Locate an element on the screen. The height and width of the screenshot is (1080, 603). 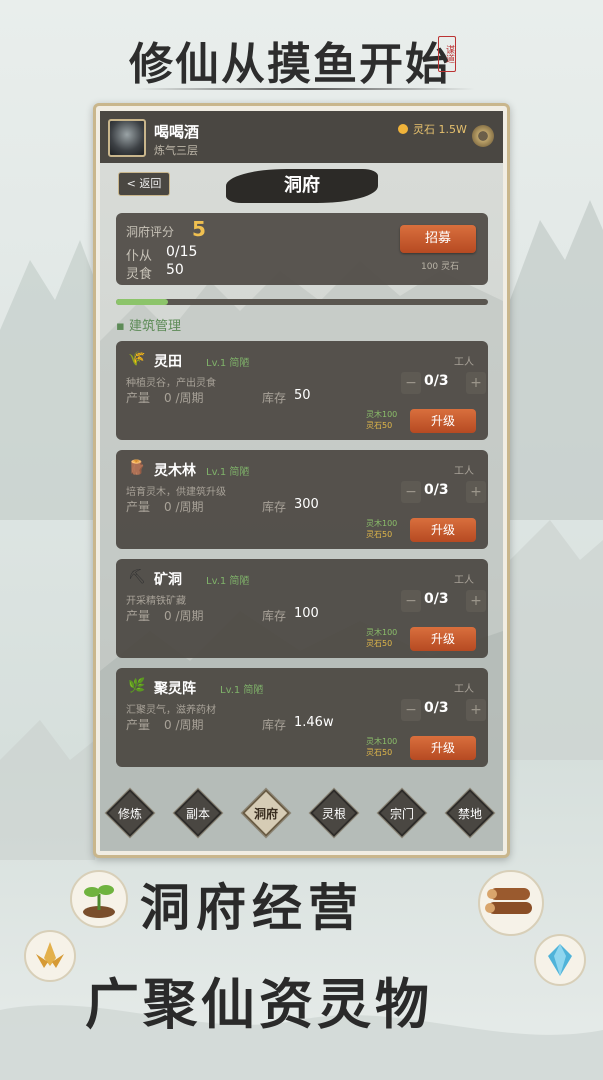
stock-value: 100 is located at coordinates (306, 613).